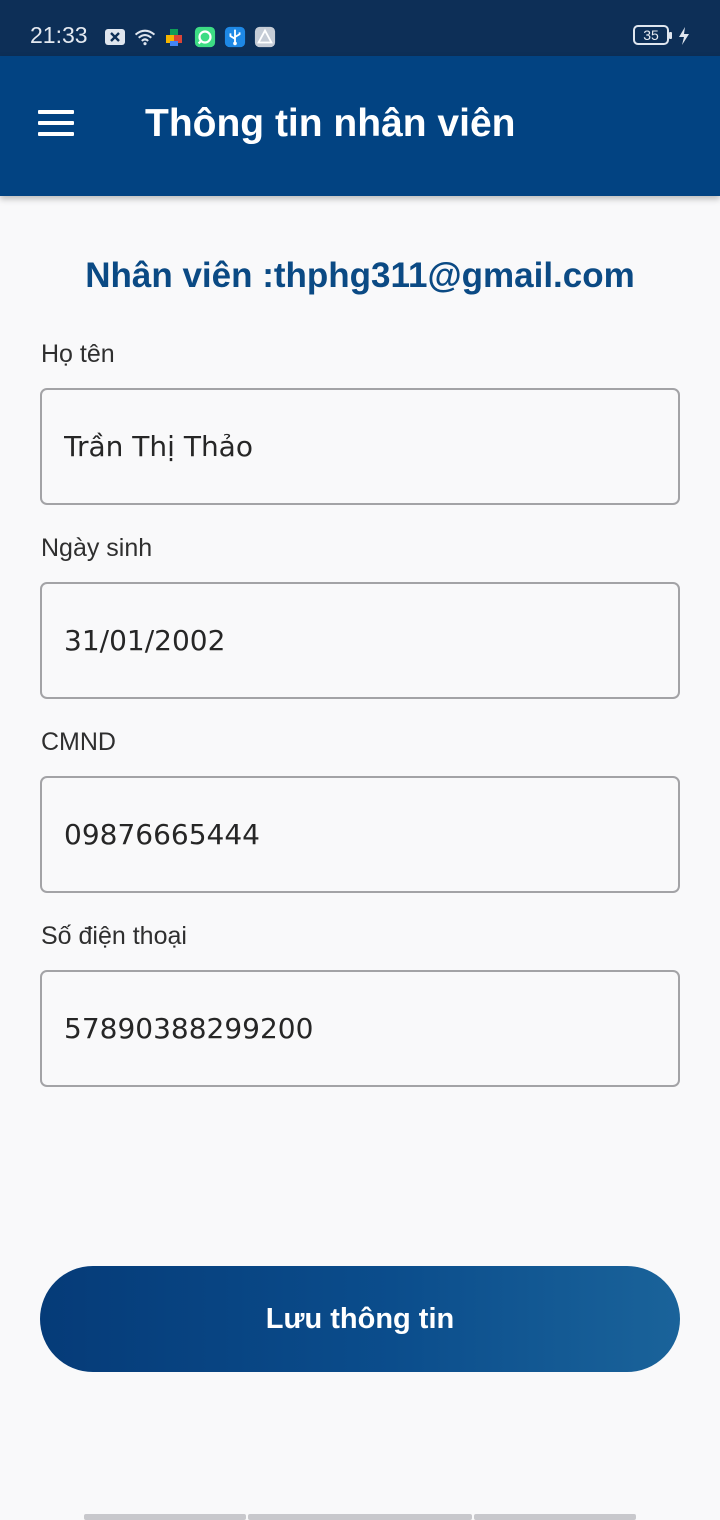 The height and width of the screenshot is (1520, 720). Describe the element at coordinates (360, 1319) in the screenshot. I see `save-button: Lưu thông tin` at that location.